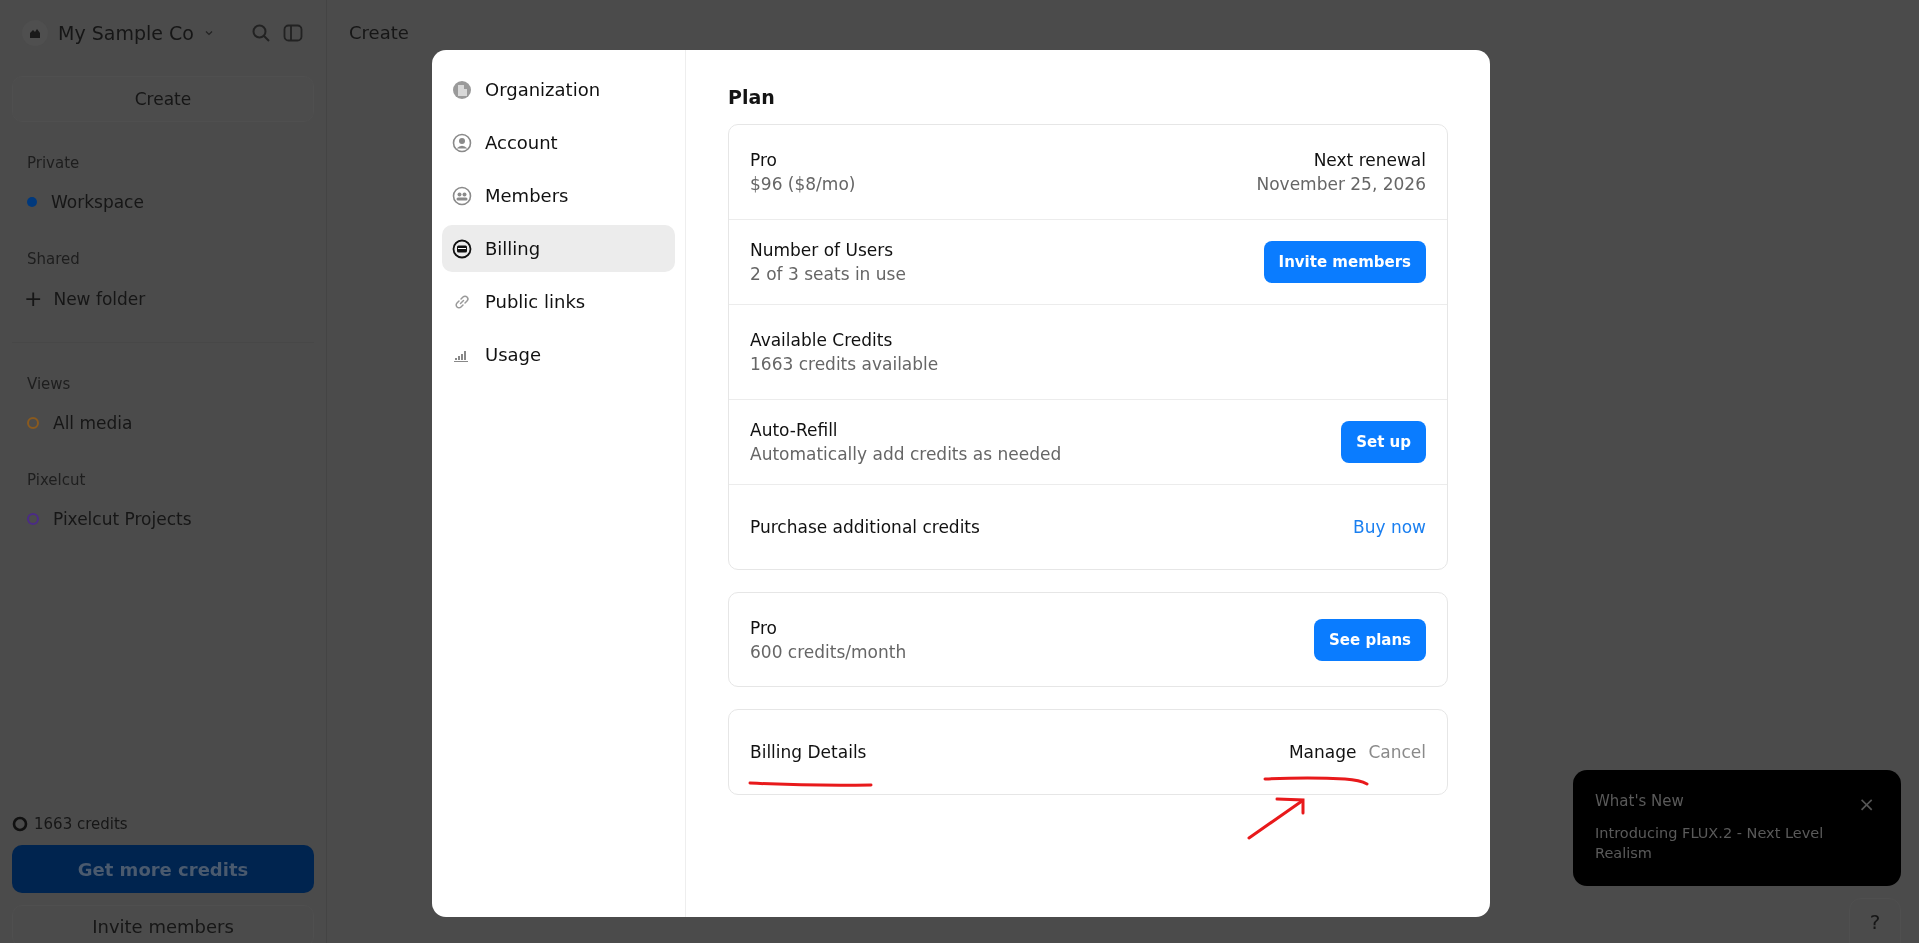  What do you see at coordinates (829, 651) in the screenshot?
I see `row-subtitle: 600 credits/month` at bounding box center [829, 651].